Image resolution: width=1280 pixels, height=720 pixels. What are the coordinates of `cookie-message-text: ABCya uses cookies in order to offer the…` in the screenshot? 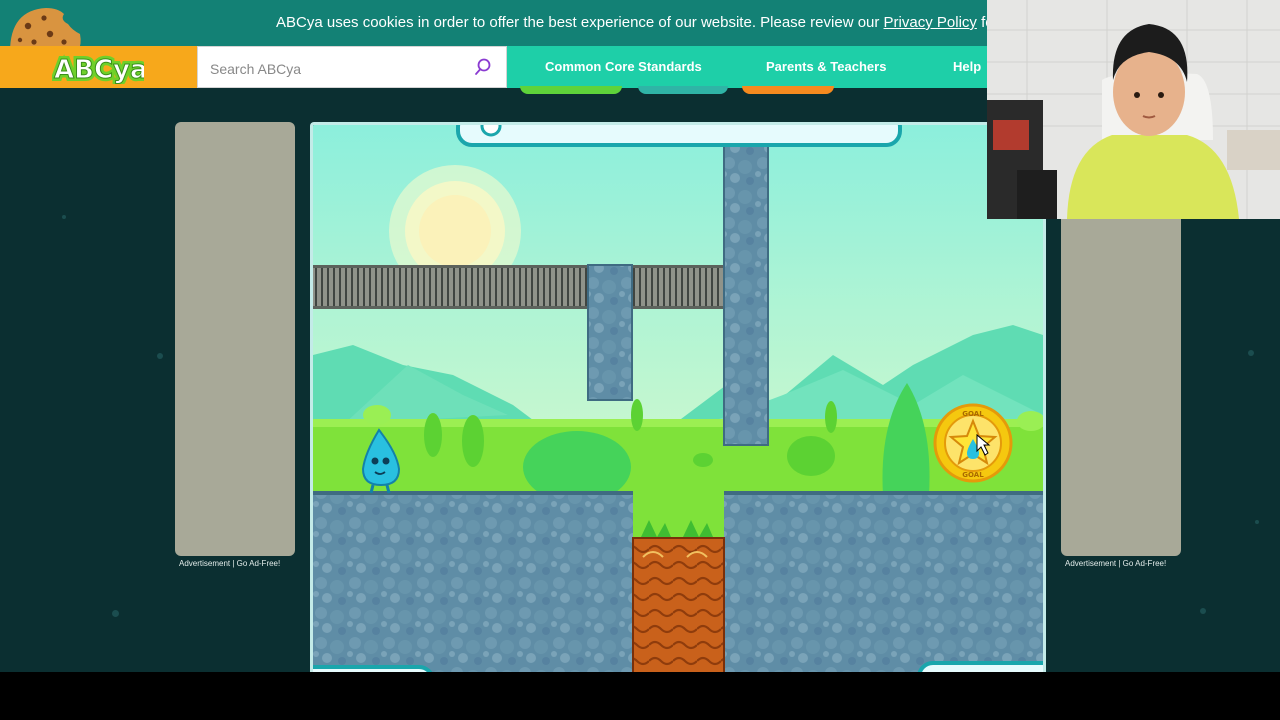 It's located at (580, 22).